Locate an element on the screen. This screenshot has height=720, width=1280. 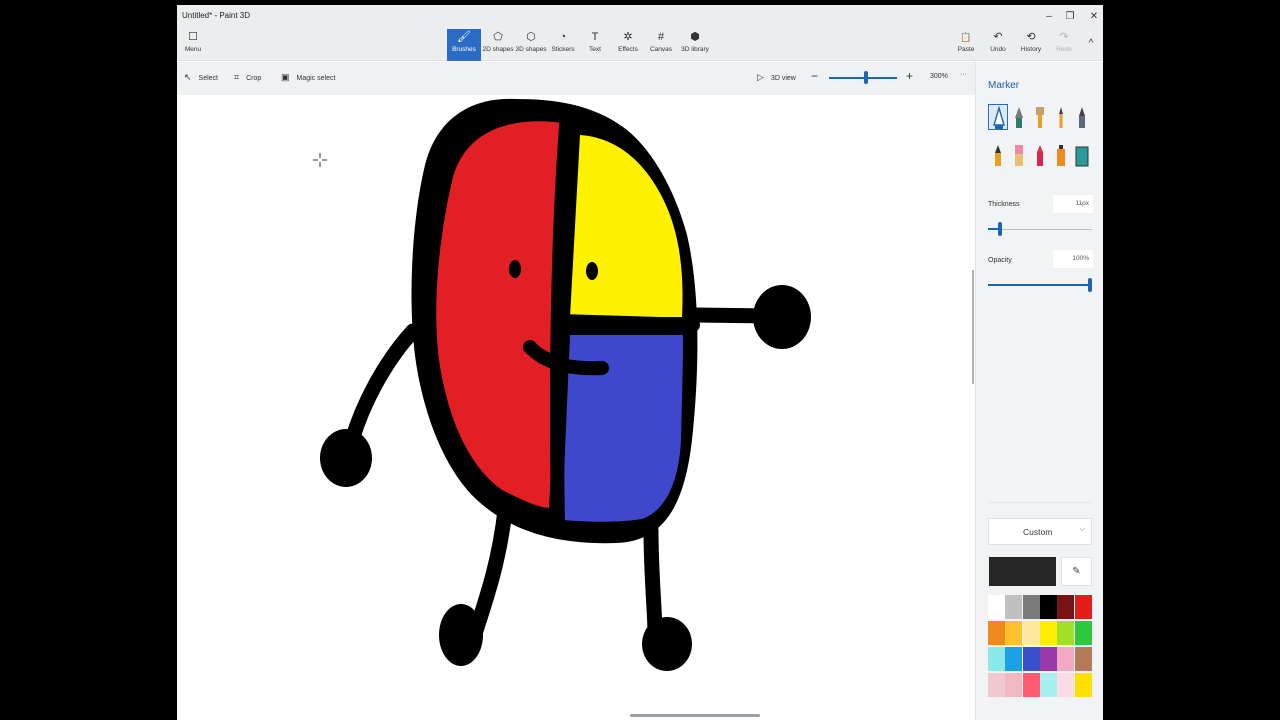
fill-brush is located at coordinates (1082, 155).